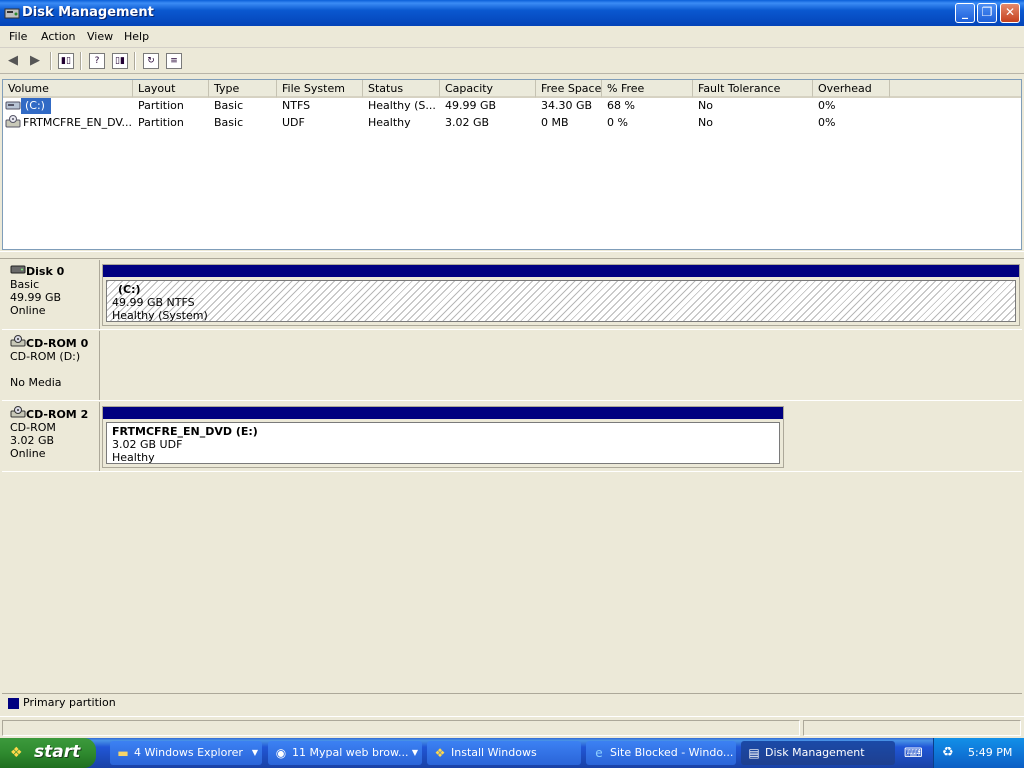 The height and width of the screenshot is (768, 1024). What do you see at coordinates (443, 443) in the screenshot?
I see `volume-details: FRTMCFRE_EN_DVD (E:) 3.02 GB UDF Healthy` at bounding box center [443, 443].